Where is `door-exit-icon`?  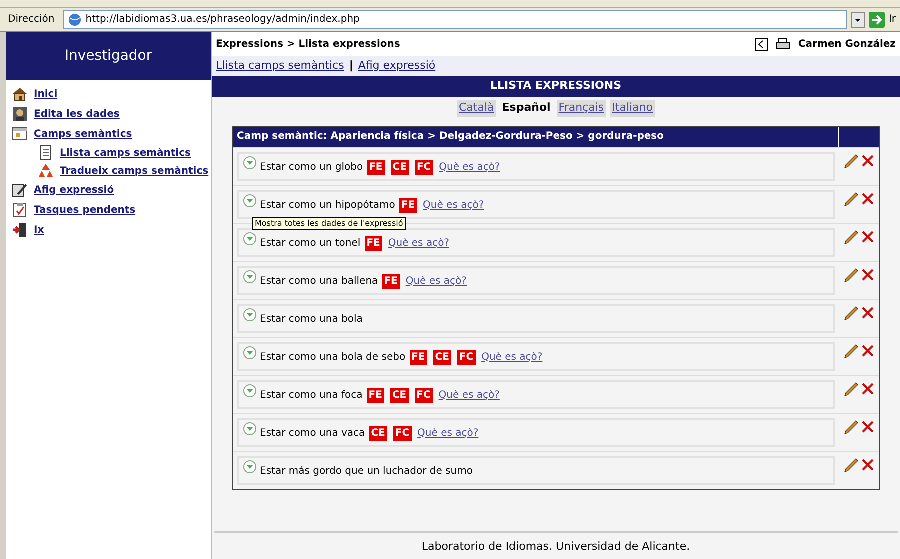
door-exit-icon is located at coordinates (20, 230).